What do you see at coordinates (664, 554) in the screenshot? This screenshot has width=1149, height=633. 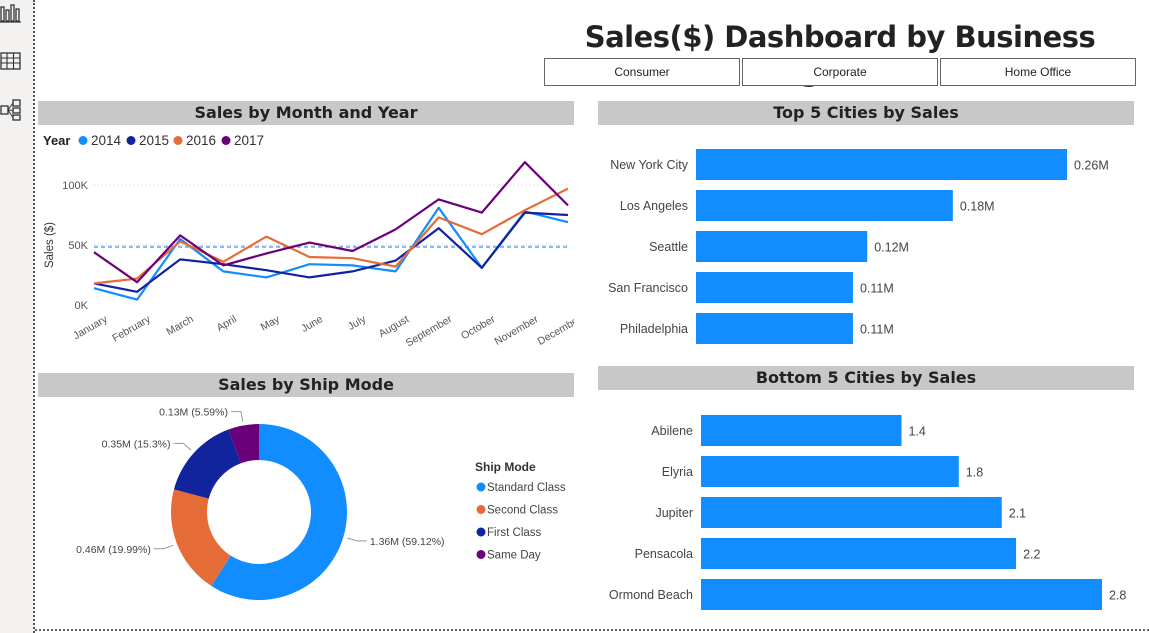 I see `category-label: Pensacola` at bounding box center [664, 554].